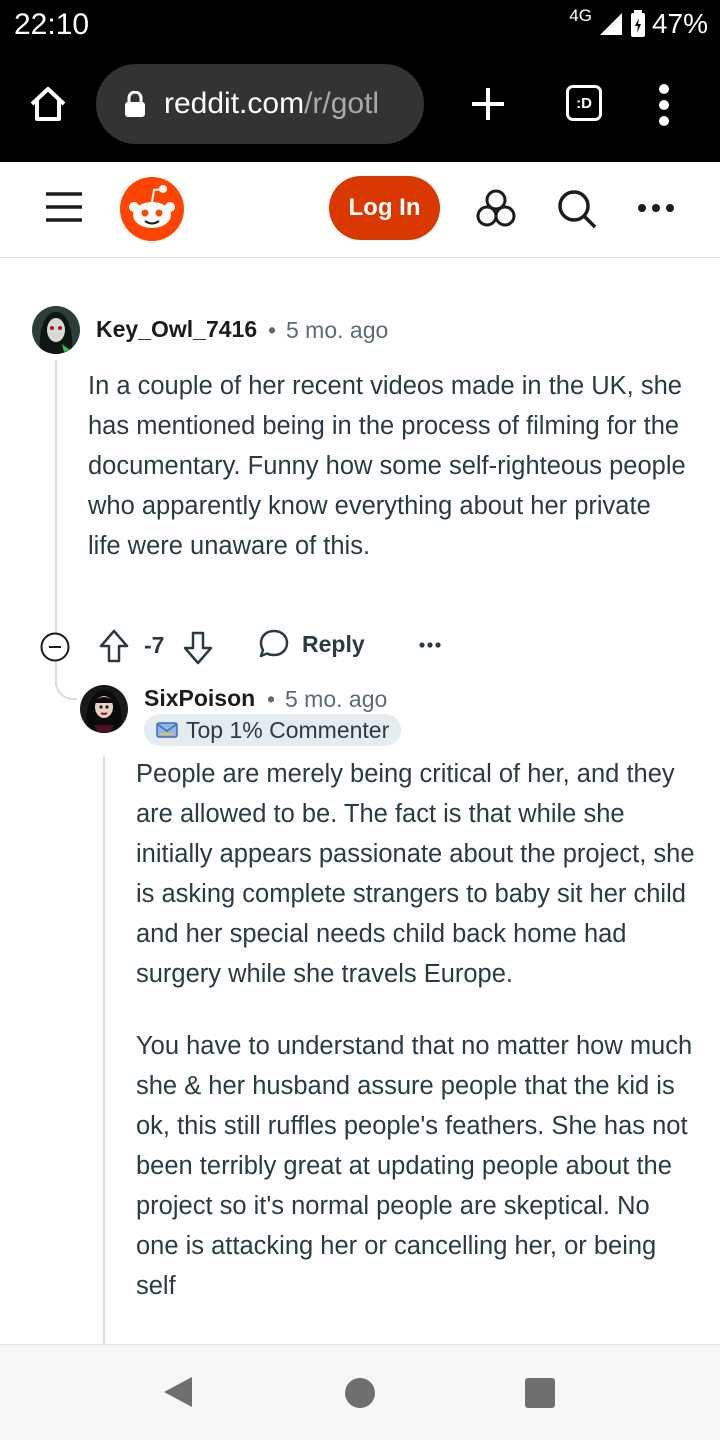  I want to click on hamburger-icon, so click(64, 207).